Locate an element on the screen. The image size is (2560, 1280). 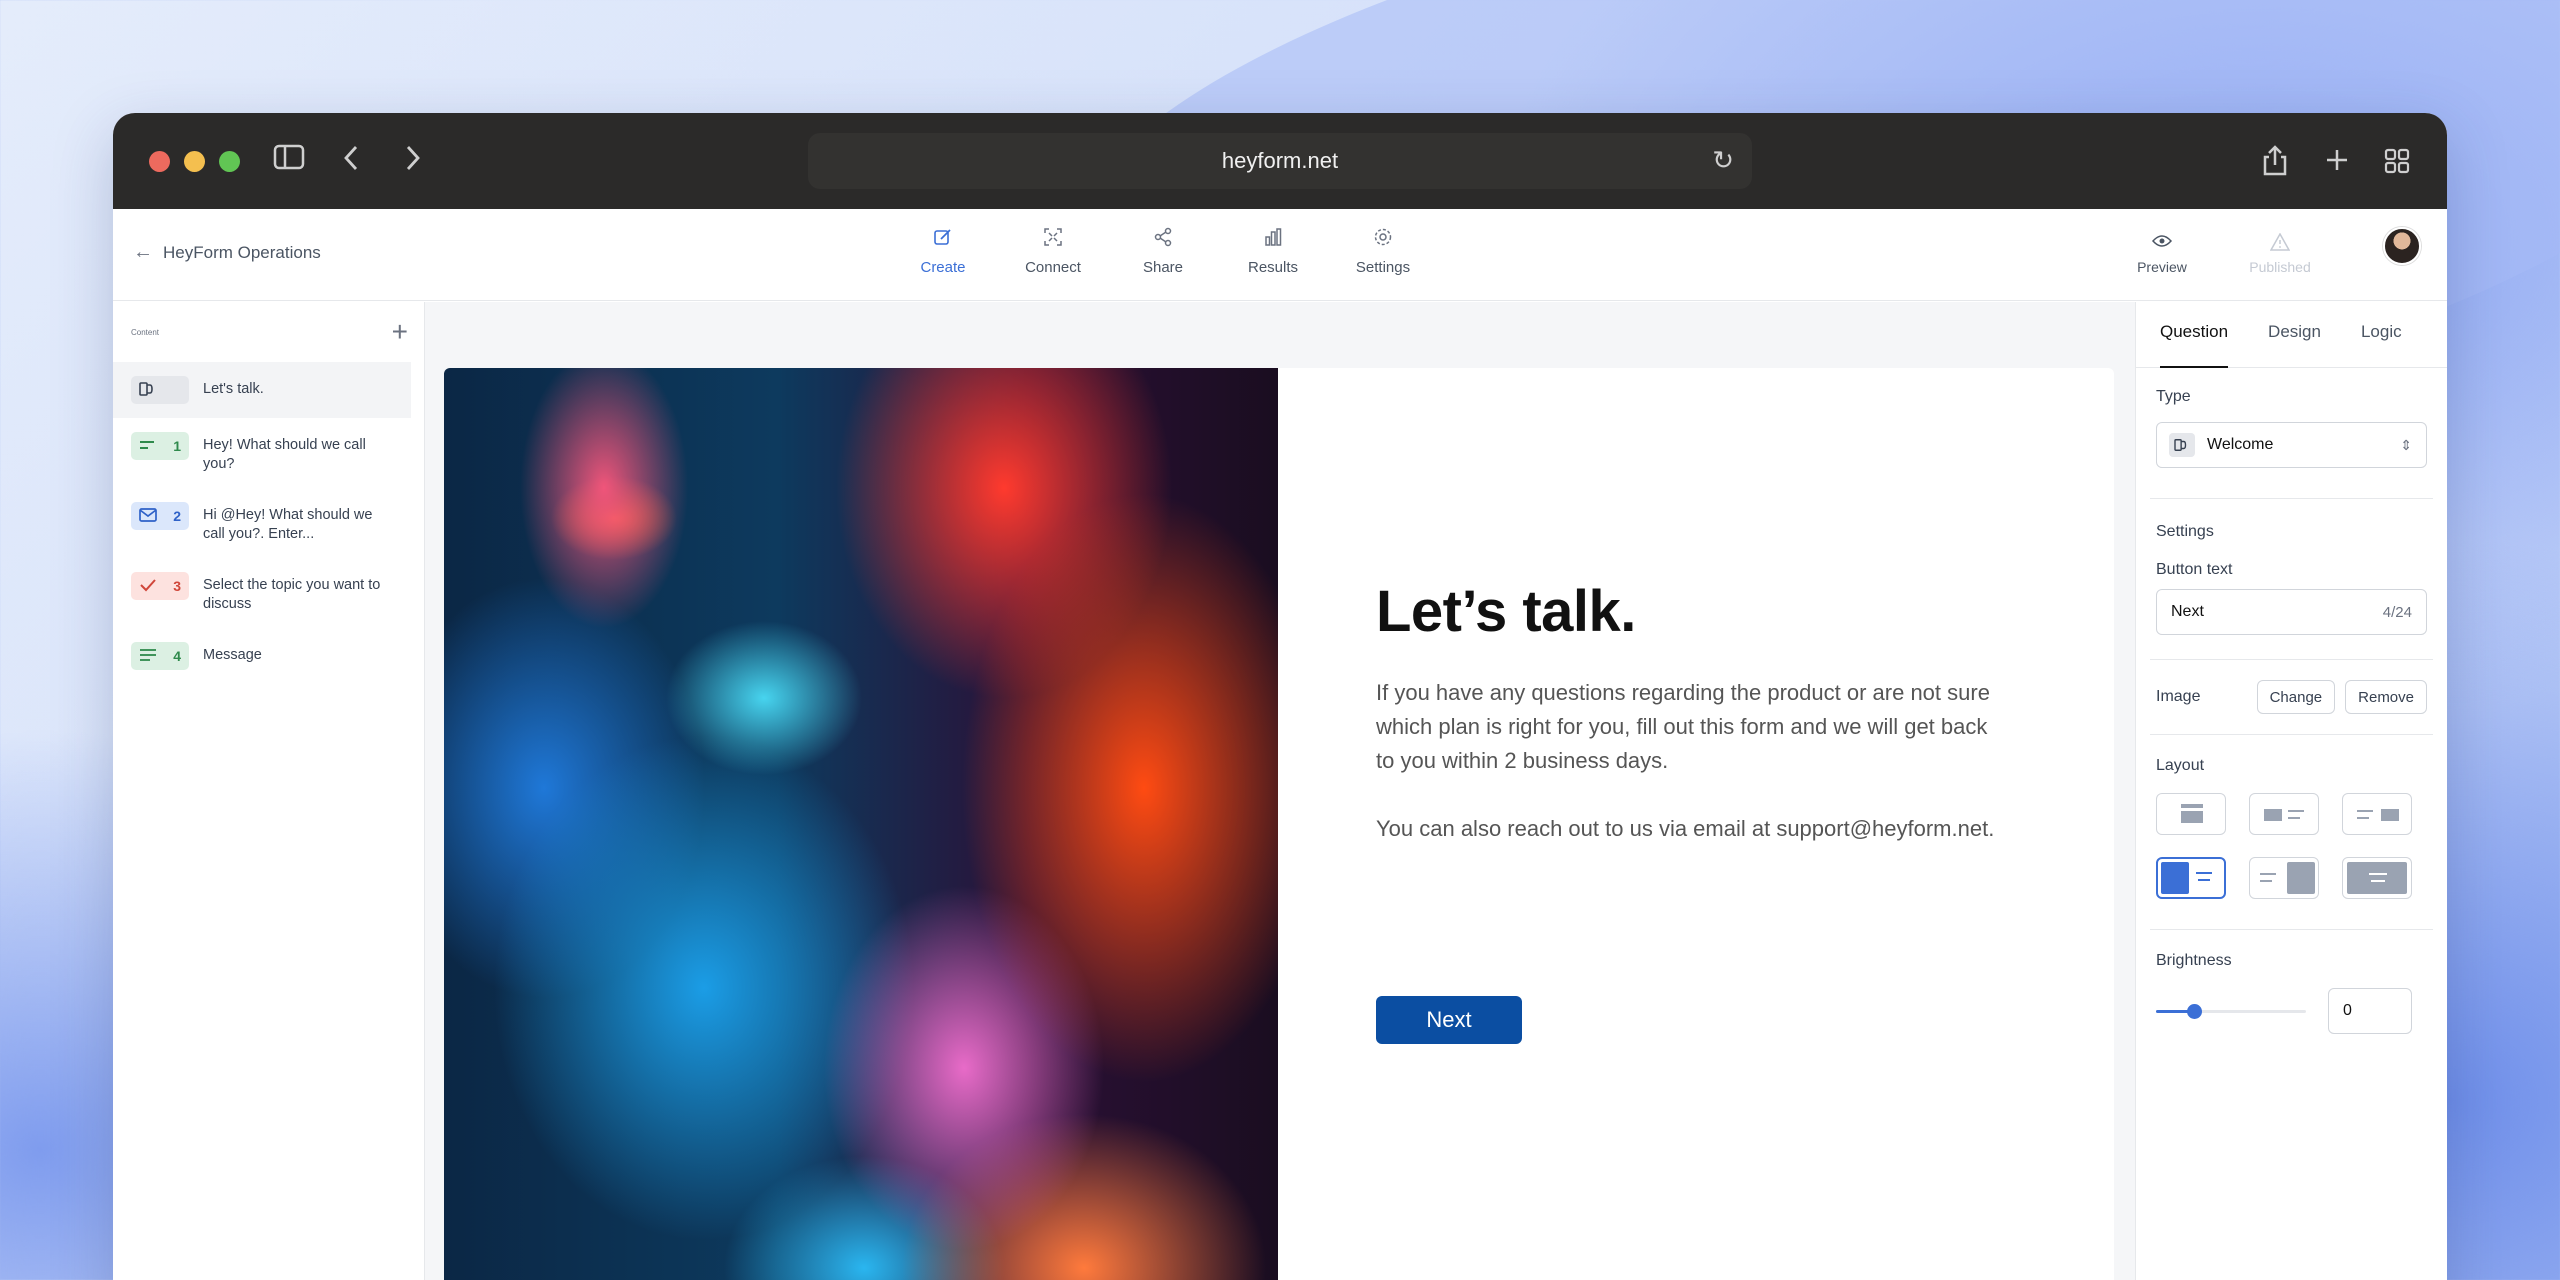
tab-logic: Logic is located at coordinates (2381, 335).